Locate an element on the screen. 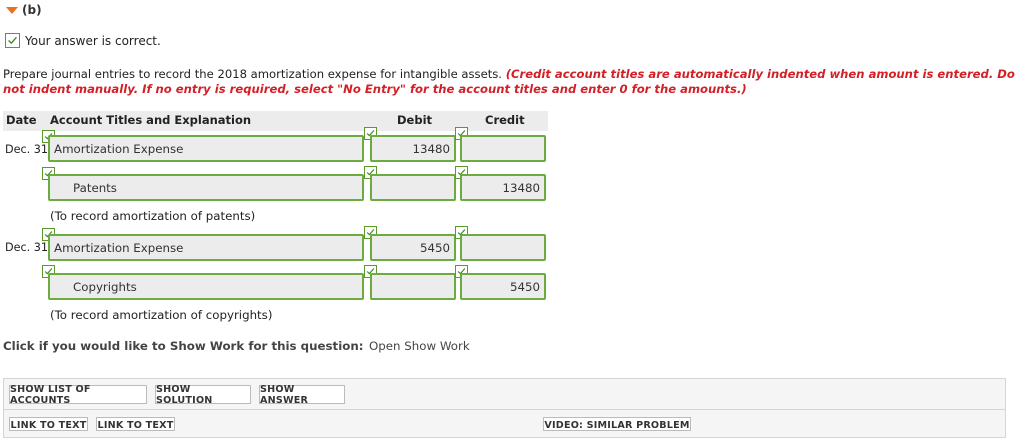  credit-input: 5450 is located at coordinates (503, 286).